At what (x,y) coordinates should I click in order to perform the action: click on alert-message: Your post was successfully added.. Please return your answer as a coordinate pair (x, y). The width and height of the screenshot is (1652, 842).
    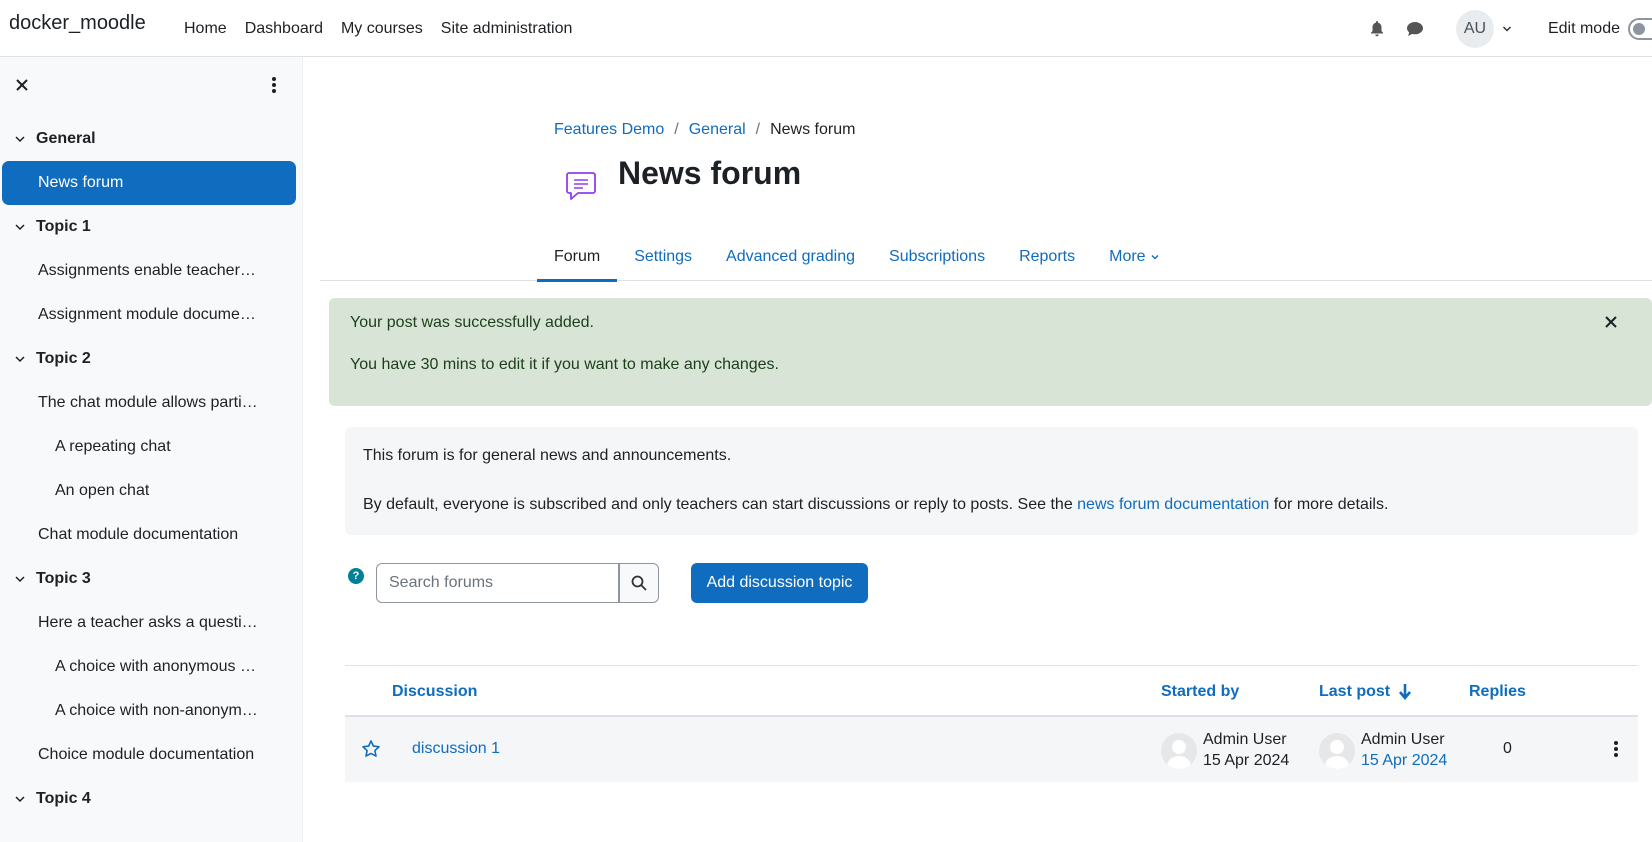
    Looking at the image, I should click on (472, 322).